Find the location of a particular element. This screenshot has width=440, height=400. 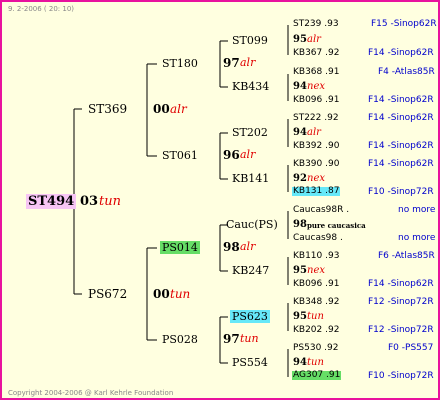

gen4-sire-5: Caucas98R . is located at coordinates (321, 210).